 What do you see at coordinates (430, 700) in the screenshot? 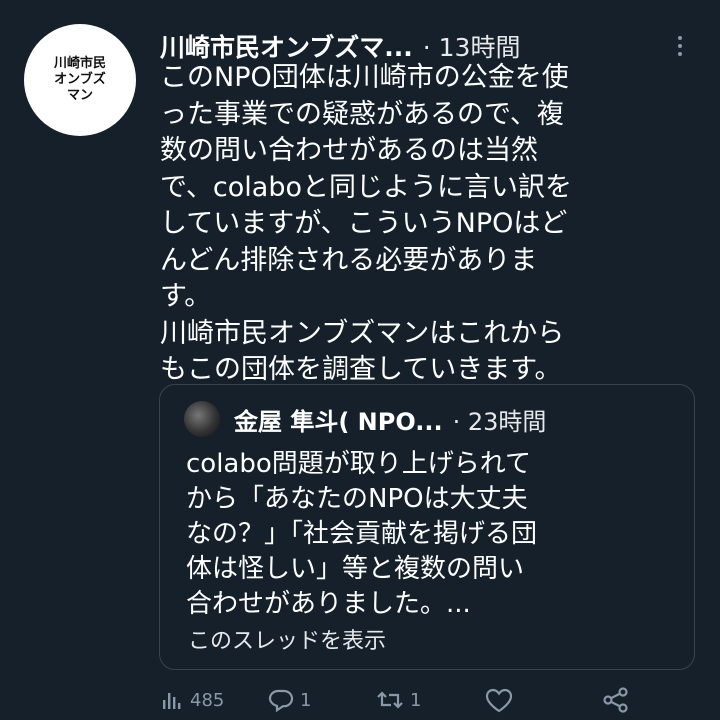
I see `retweet-button: 1` at bounding box center [430, 700].